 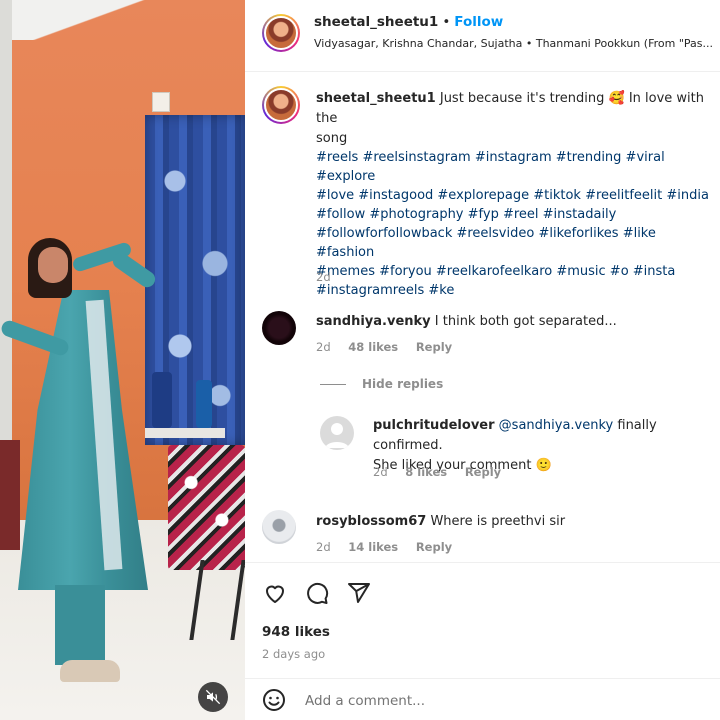 I want to click on comment-likes: 48 likes, so click(x=373, y=347).